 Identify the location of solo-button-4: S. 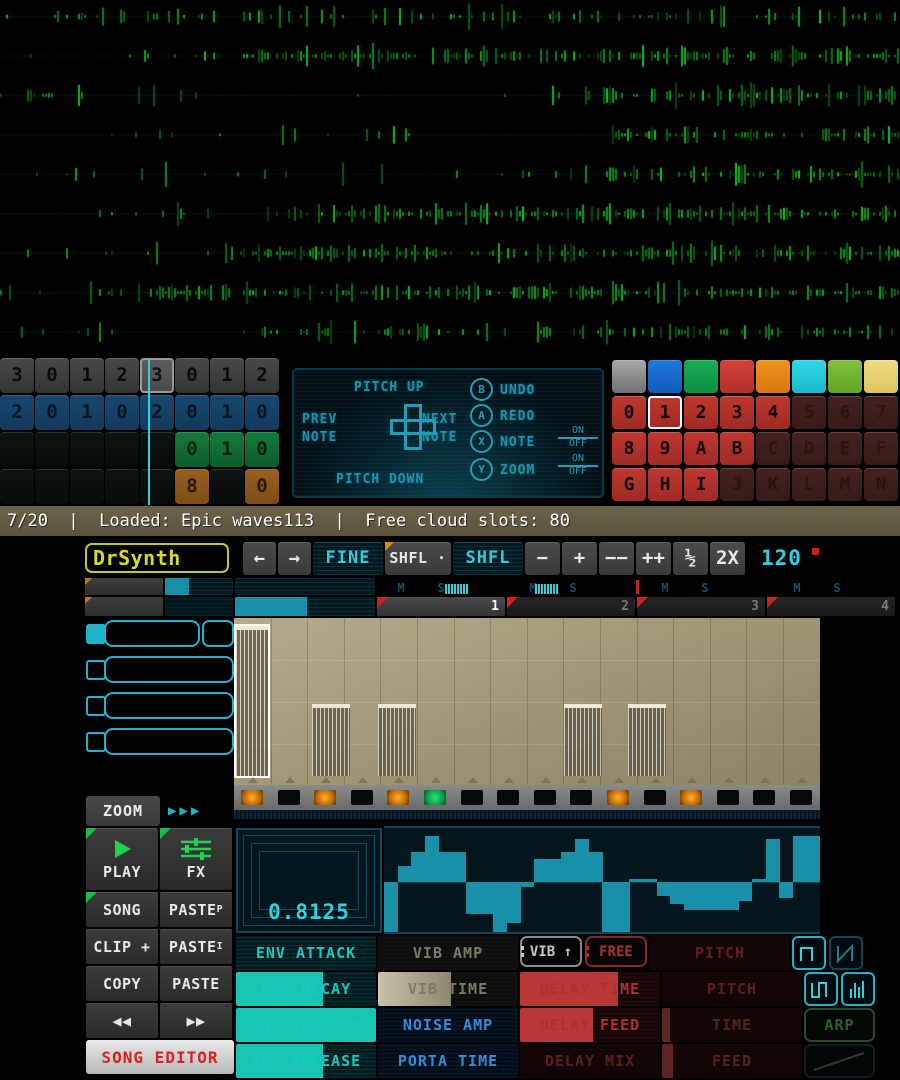
(837, 587).